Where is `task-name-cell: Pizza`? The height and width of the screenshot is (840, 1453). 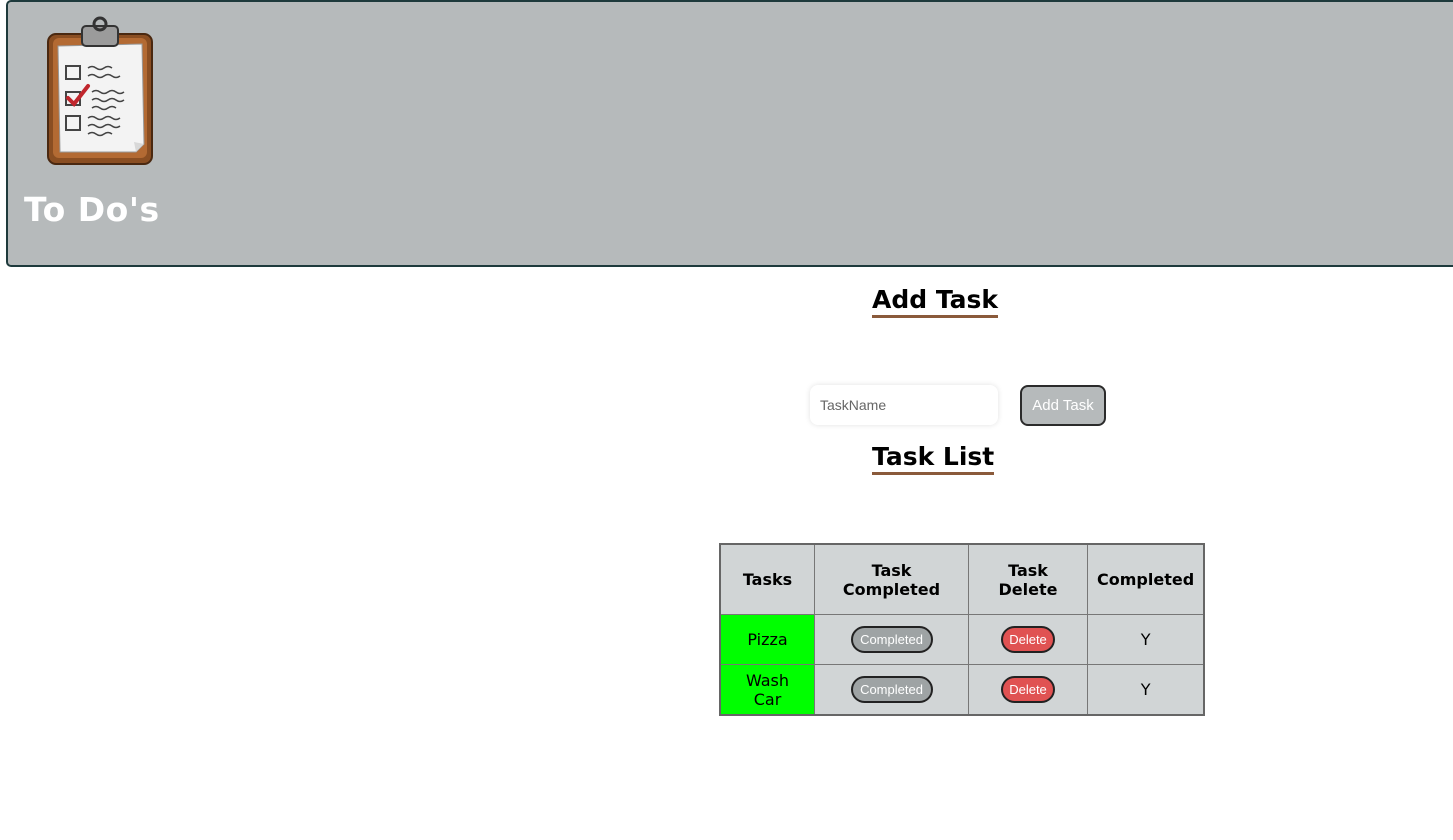 task-name-cell: Pizza is located at coordinates (767, 639).